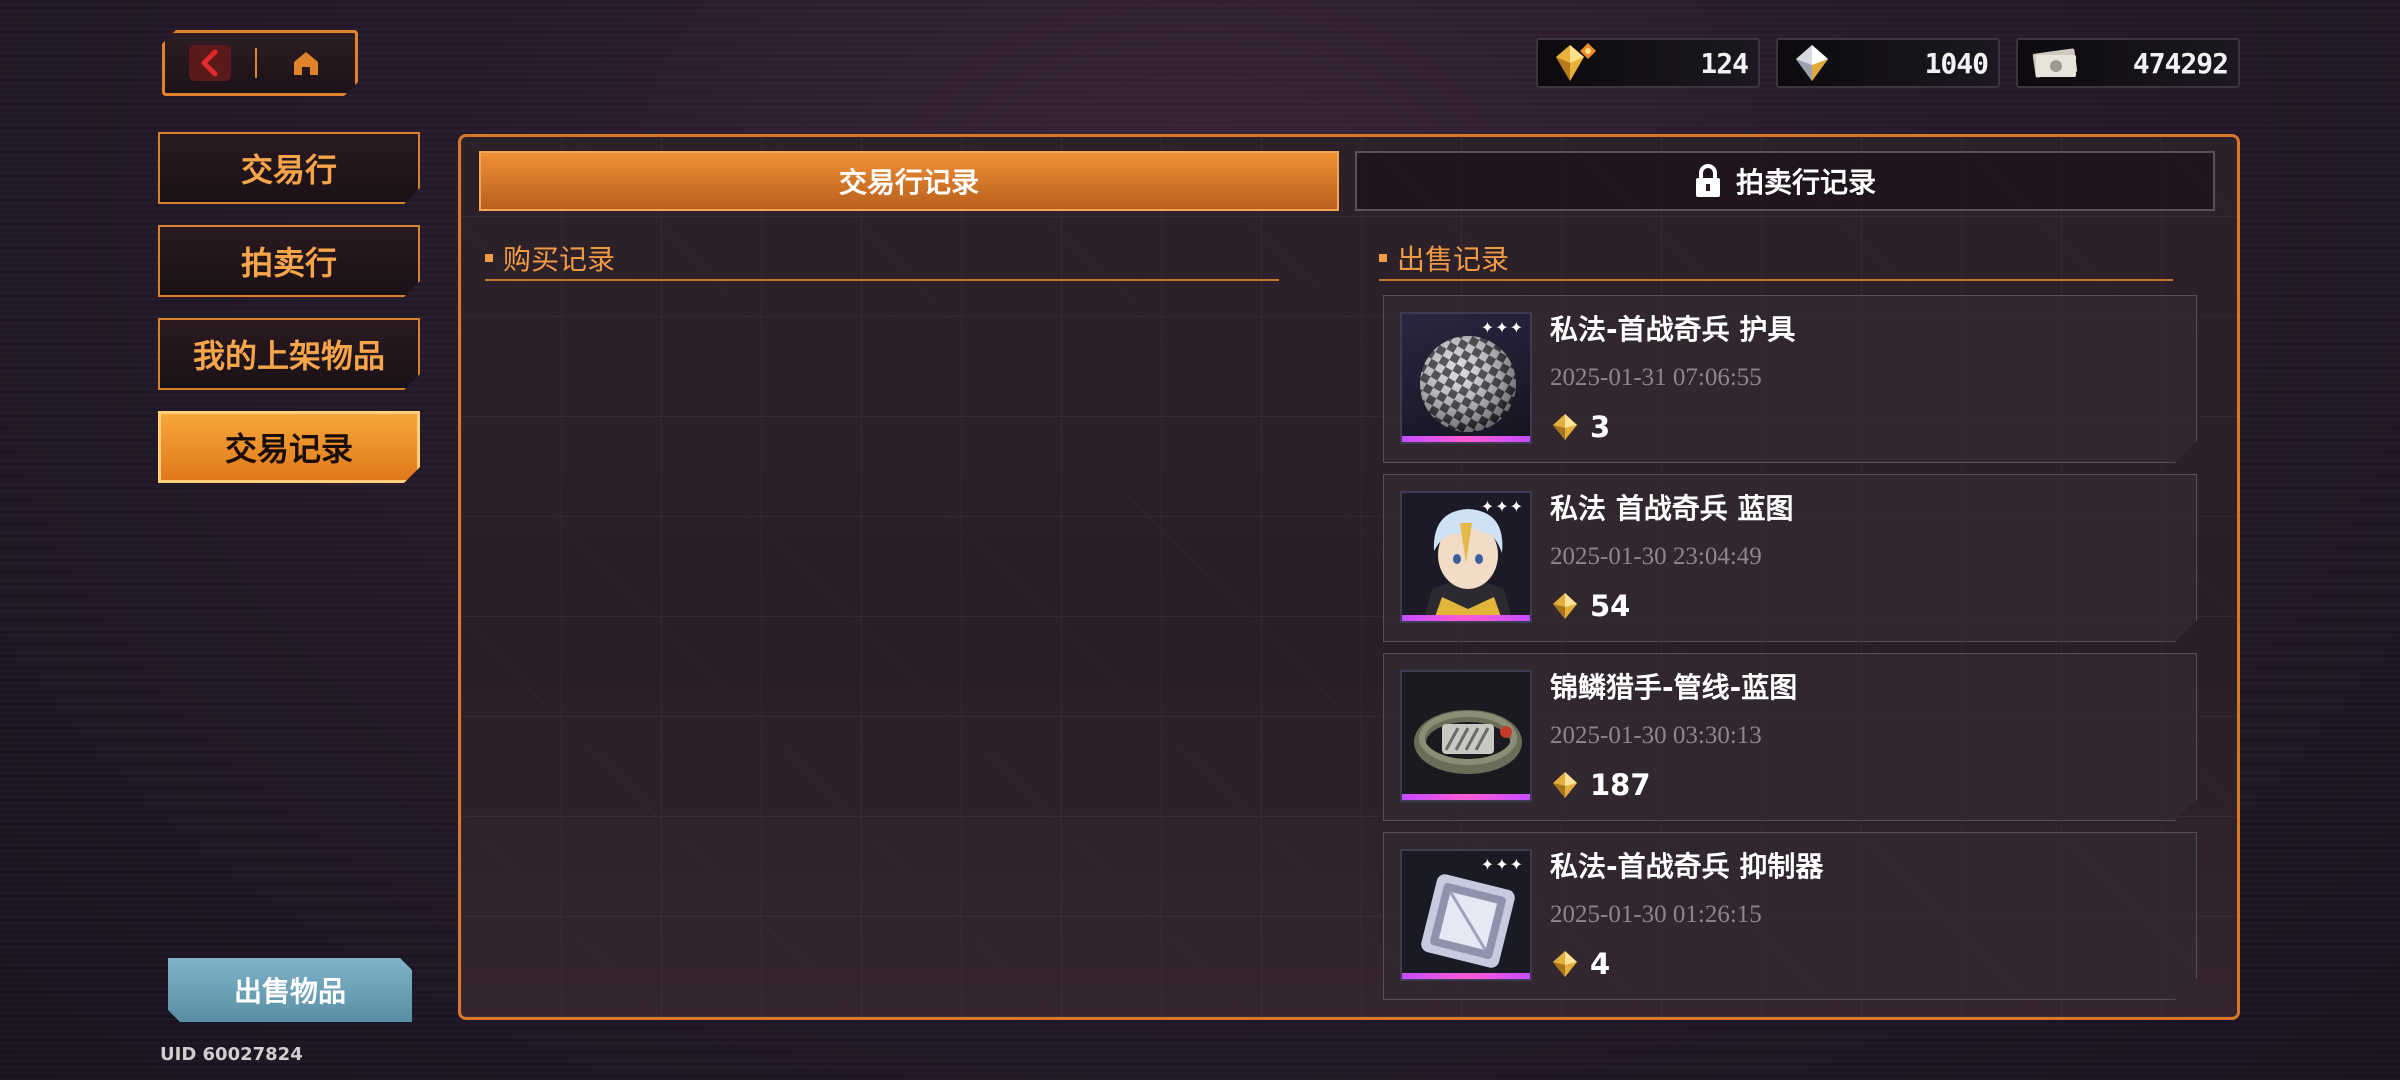  I want to click on price-value: 3, so click(1600, 427).